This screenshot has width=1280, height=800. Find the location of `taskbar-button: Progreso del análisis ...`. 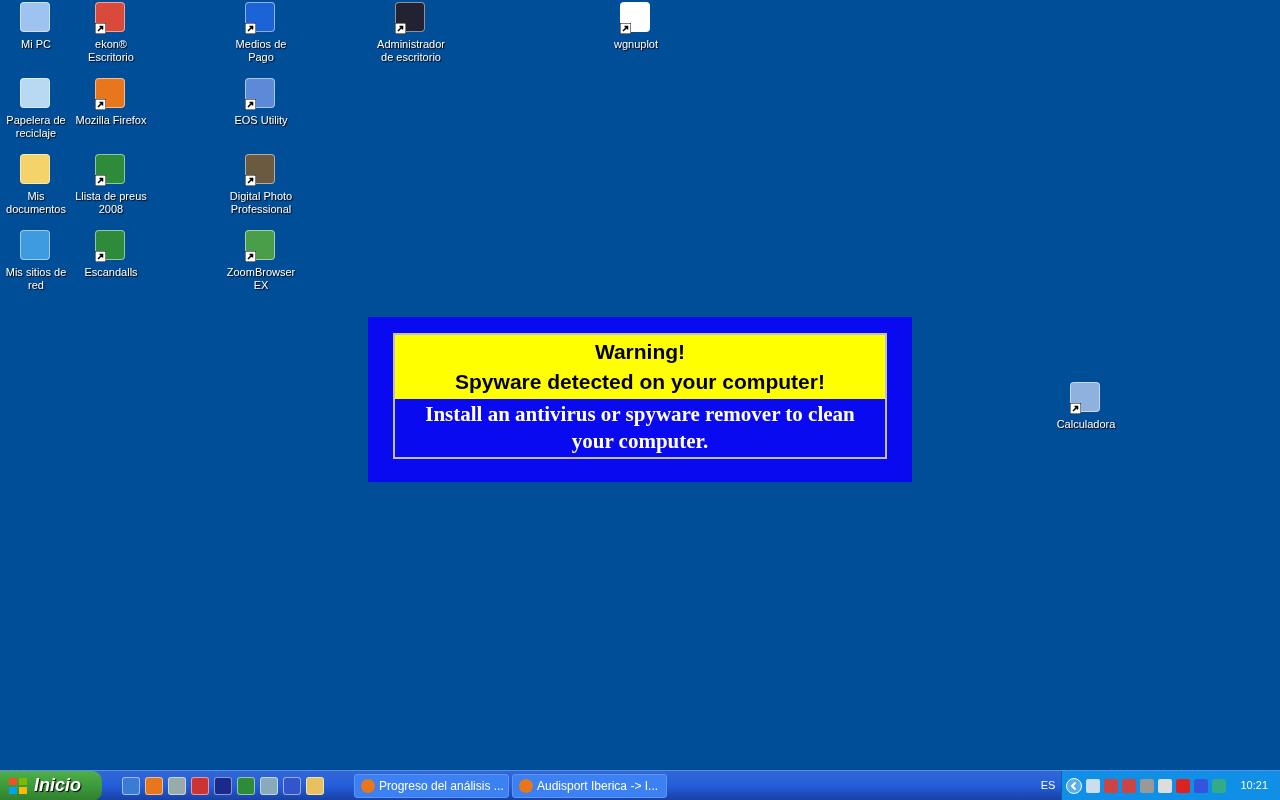

taskbar-button: Progreso del análisis ... is located at coordinates (431, 785).